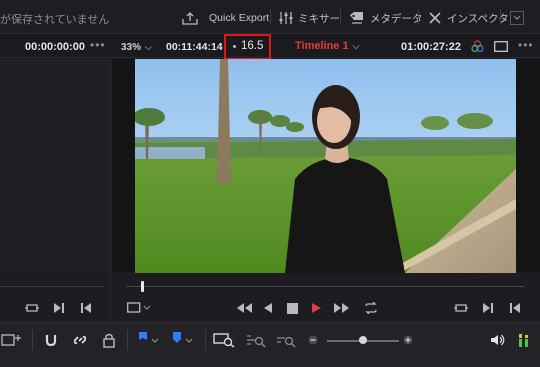 The width and height of the screenshot is (540, 367). I want to click on color-wheel-icon, so click(477, 46).